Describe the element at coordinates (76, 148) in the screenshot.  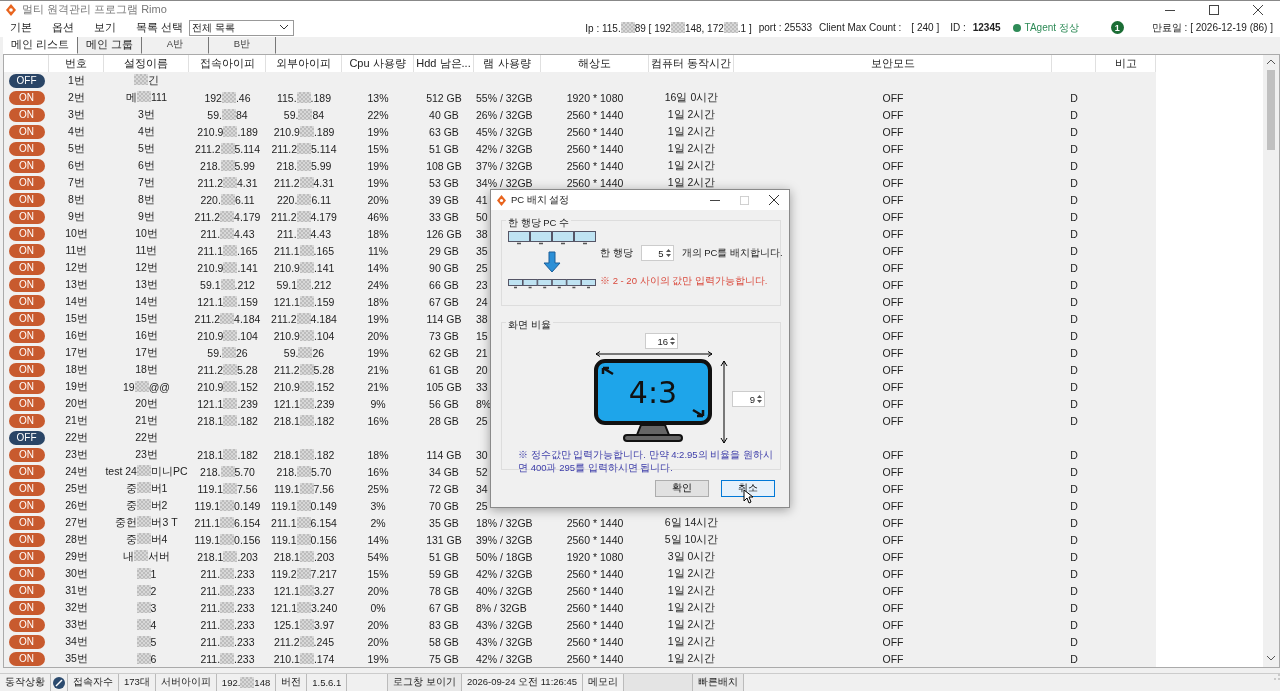
I see `table-cell: 5번` at that location.